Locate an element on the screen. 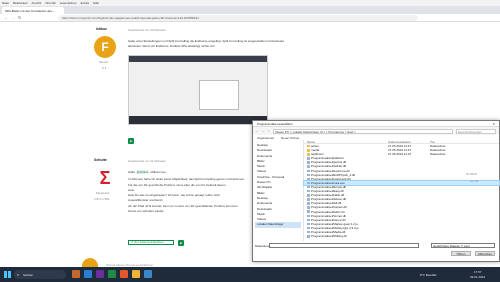 The image size is (500, 282). close-icon: ✕ is located at coordinates (493, 124).